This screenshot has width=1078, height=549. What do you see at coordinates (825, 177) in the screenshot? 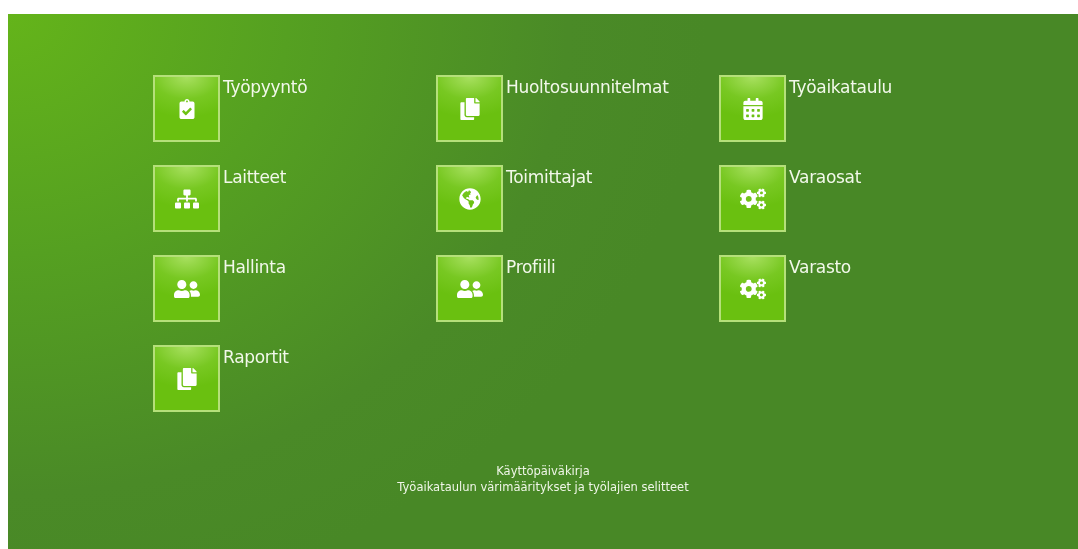
I see `tile-label: Varaosat` at bounding box center [825, 177].